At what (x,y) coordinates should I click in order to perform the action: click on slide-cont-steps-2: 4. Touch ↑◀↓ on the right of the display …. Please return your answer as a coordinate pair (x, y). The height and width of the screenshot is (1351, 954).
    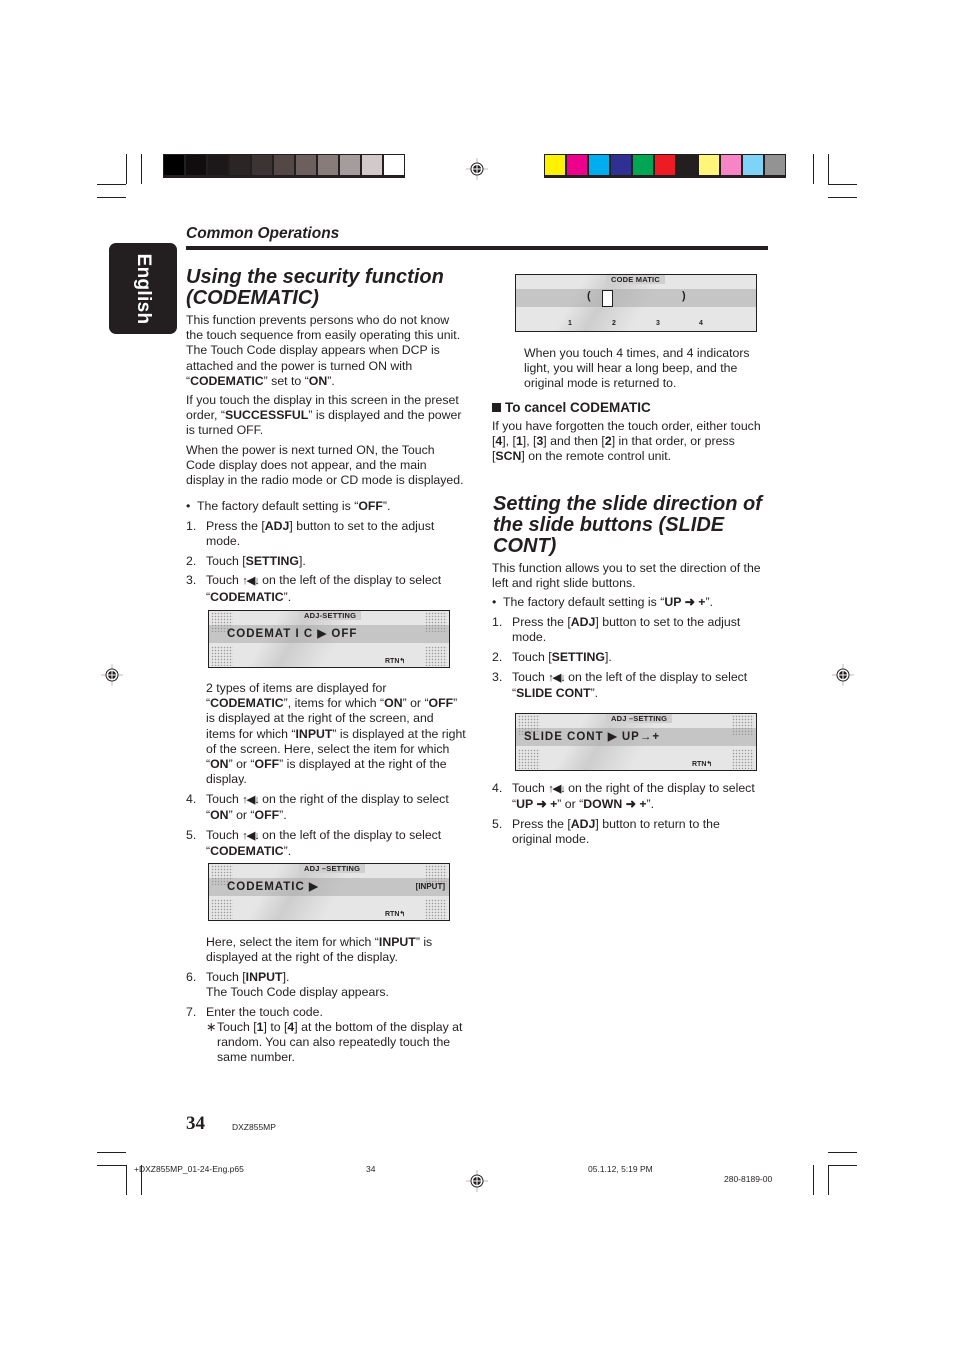
    Looking at the image, I should click on (627, 816).